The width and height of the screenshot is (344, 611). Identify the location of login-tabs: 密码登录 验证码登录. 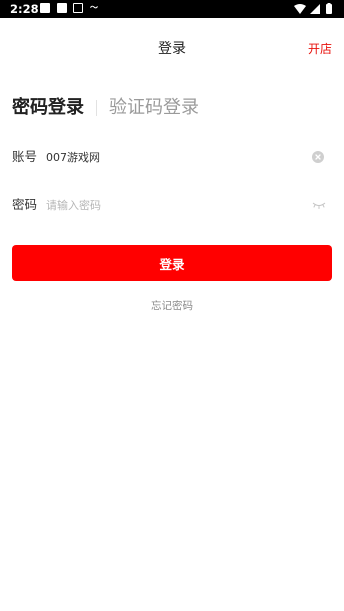
(105, 108).